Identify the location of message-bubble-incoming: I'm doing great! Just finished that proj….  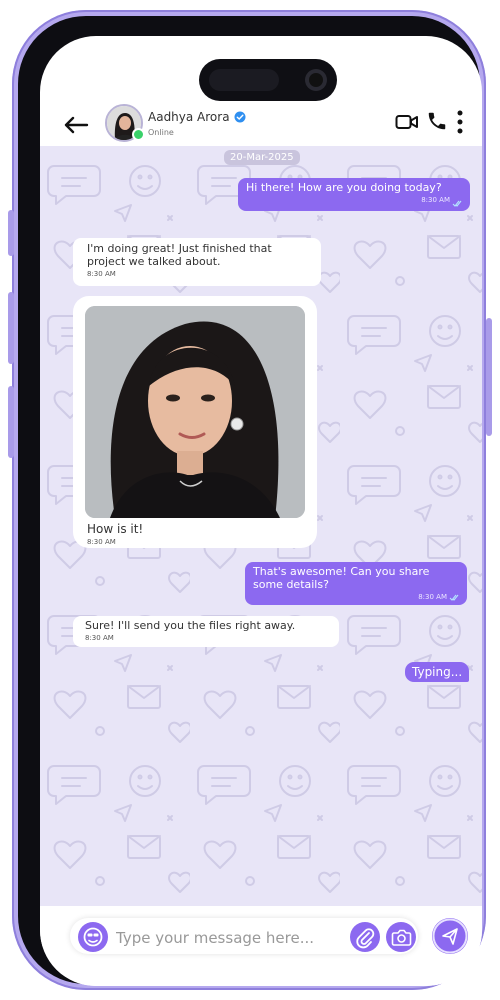
(197, 262).